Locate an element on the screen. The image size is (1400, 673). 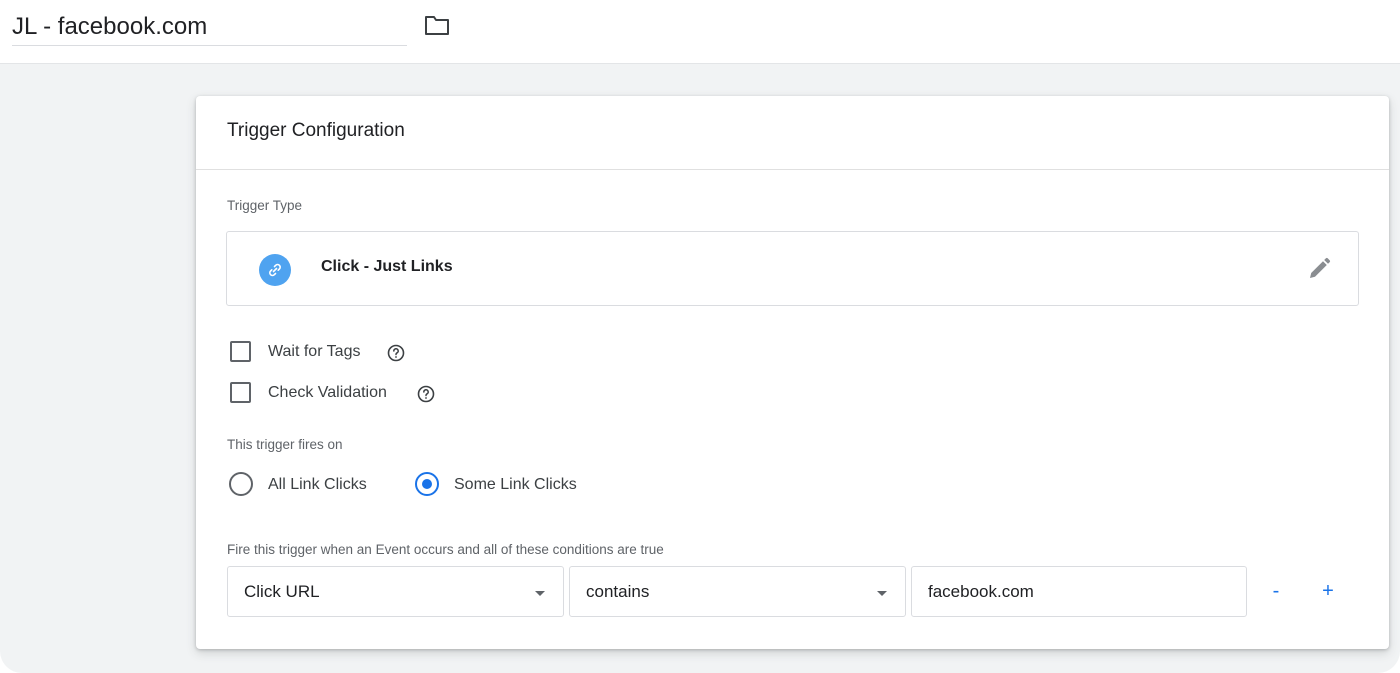
radio-button-selected is located at coordinates (427, 484).